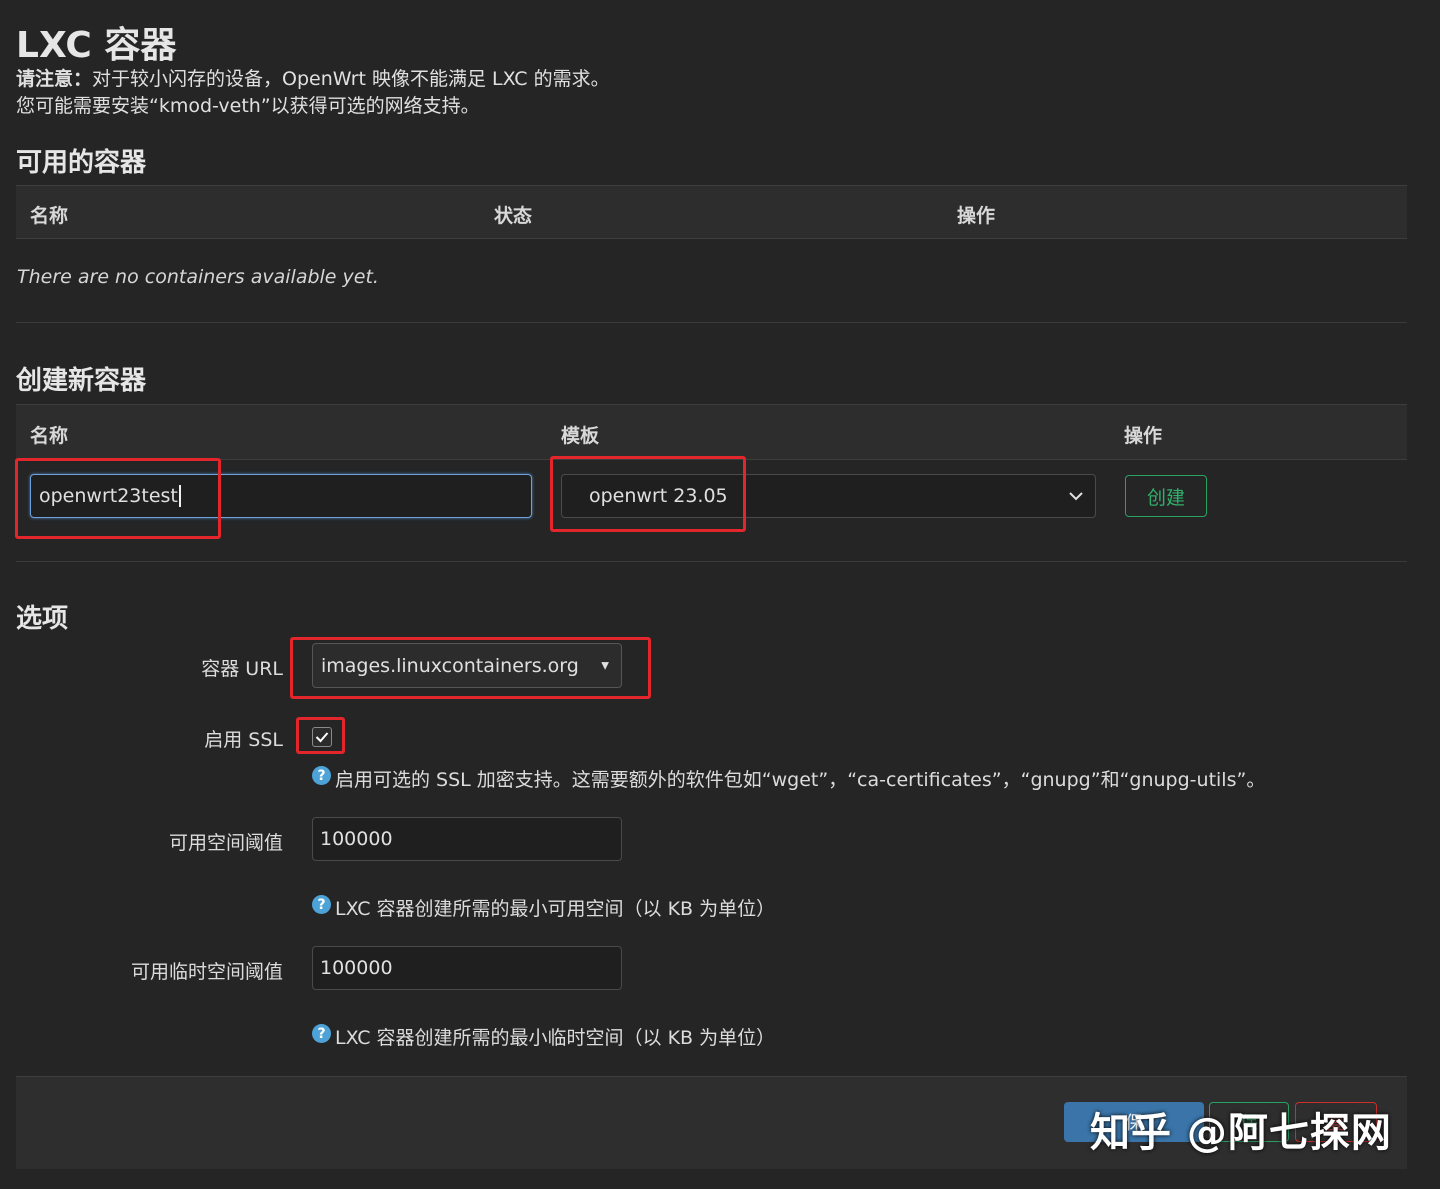 The image size is (1440, 1189). Describe the element at coordinates (149, 738) in the screenshot. I see `enable-ssl-label: 启用 SSL` at that location.